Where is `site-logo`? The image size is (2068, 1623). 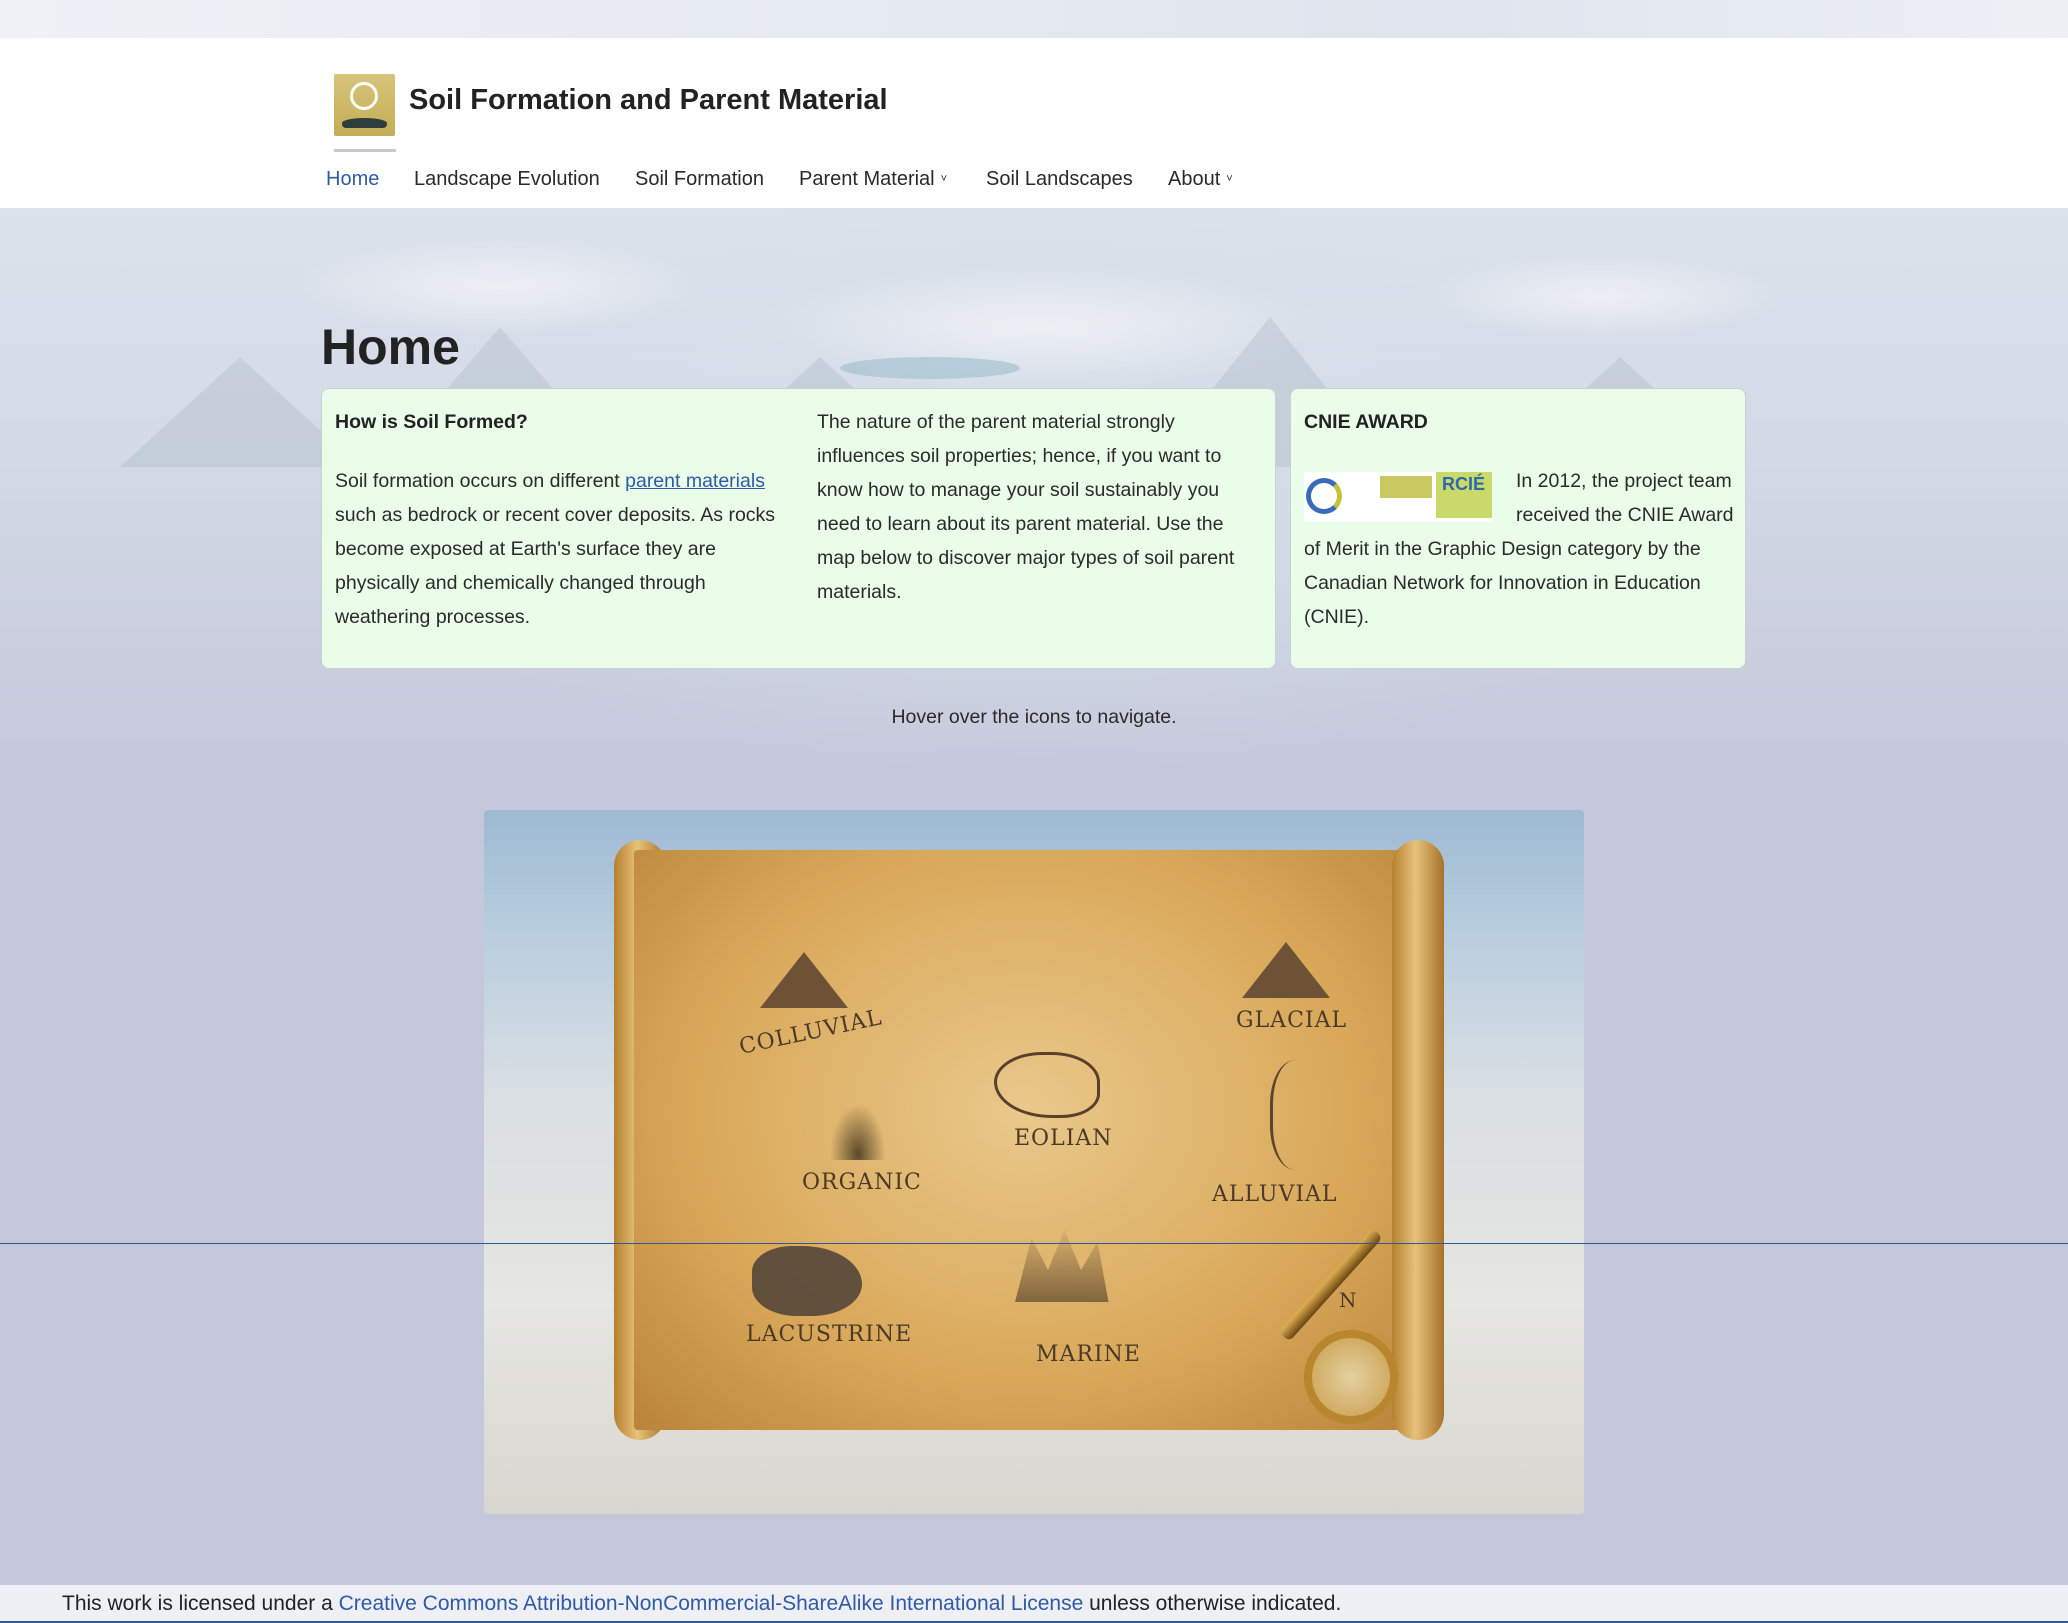 site-logo is located at coordinates (364, 105).